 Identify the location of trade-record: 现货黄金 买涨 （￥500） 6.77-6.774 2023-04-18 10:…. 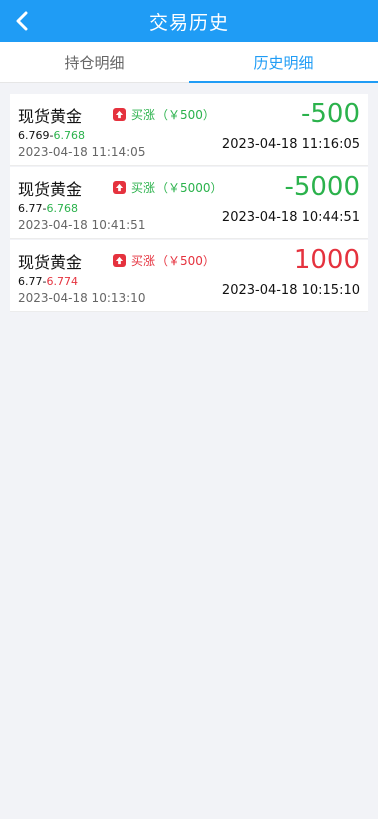
(189, 276).